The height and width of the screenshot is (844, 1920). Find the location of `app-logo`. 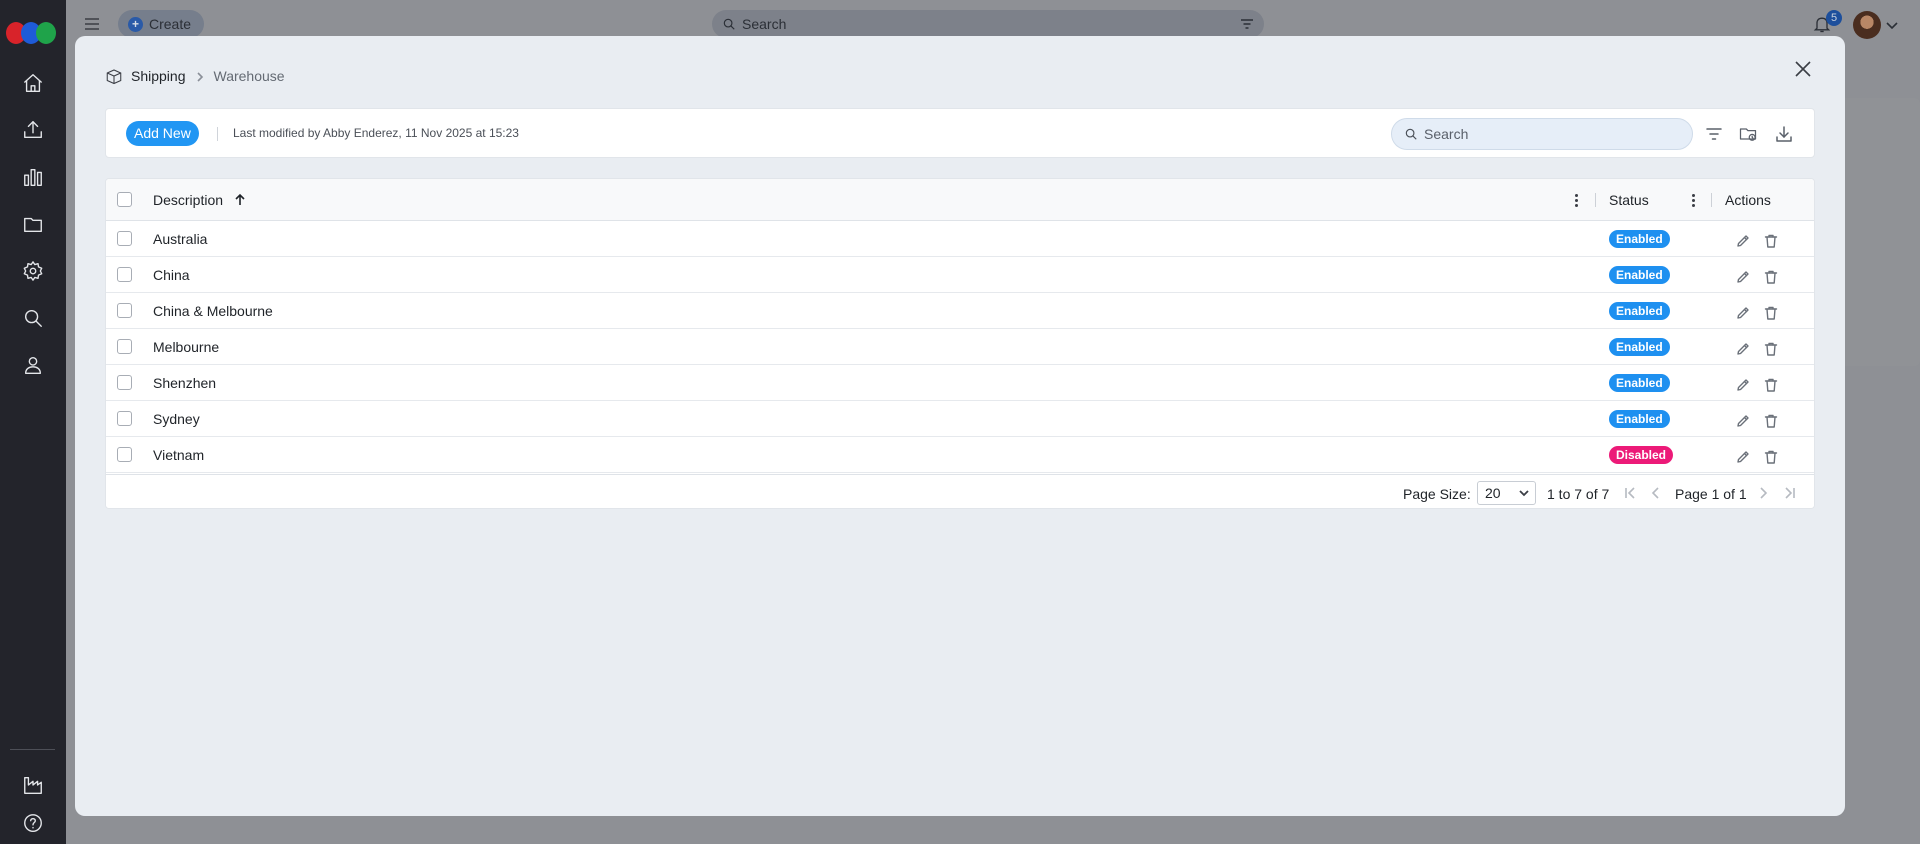

app-logo is located at coordinates (32, 33).